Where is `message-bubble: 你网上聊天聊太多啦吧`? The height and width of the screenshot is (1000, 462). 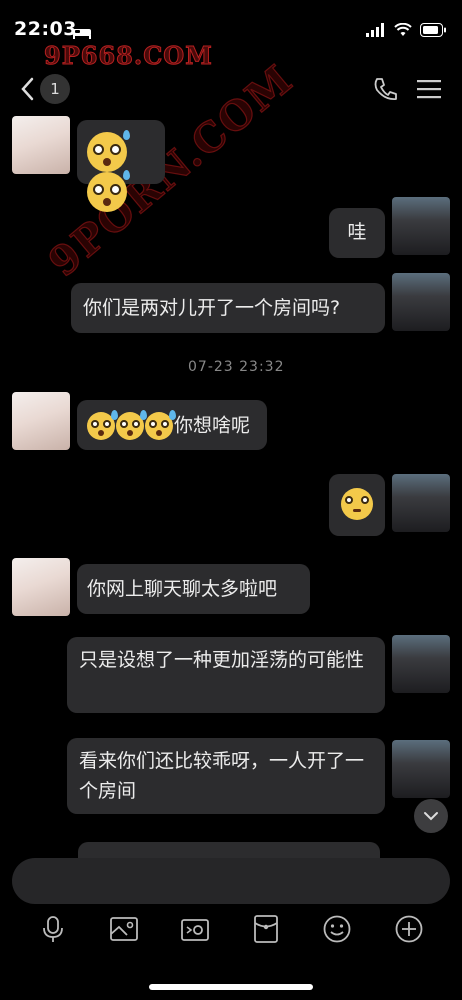 message-bubble: 你网上聊天聊太多啦吧 is located at coordinates (193, 589).